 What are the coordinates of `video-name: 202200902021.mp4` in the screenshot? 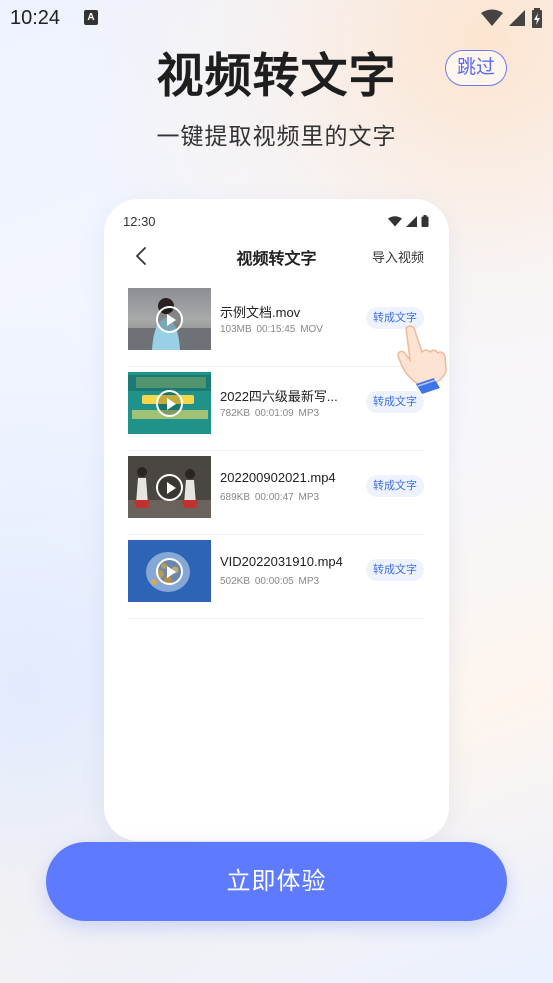 It's located at (278, 477).